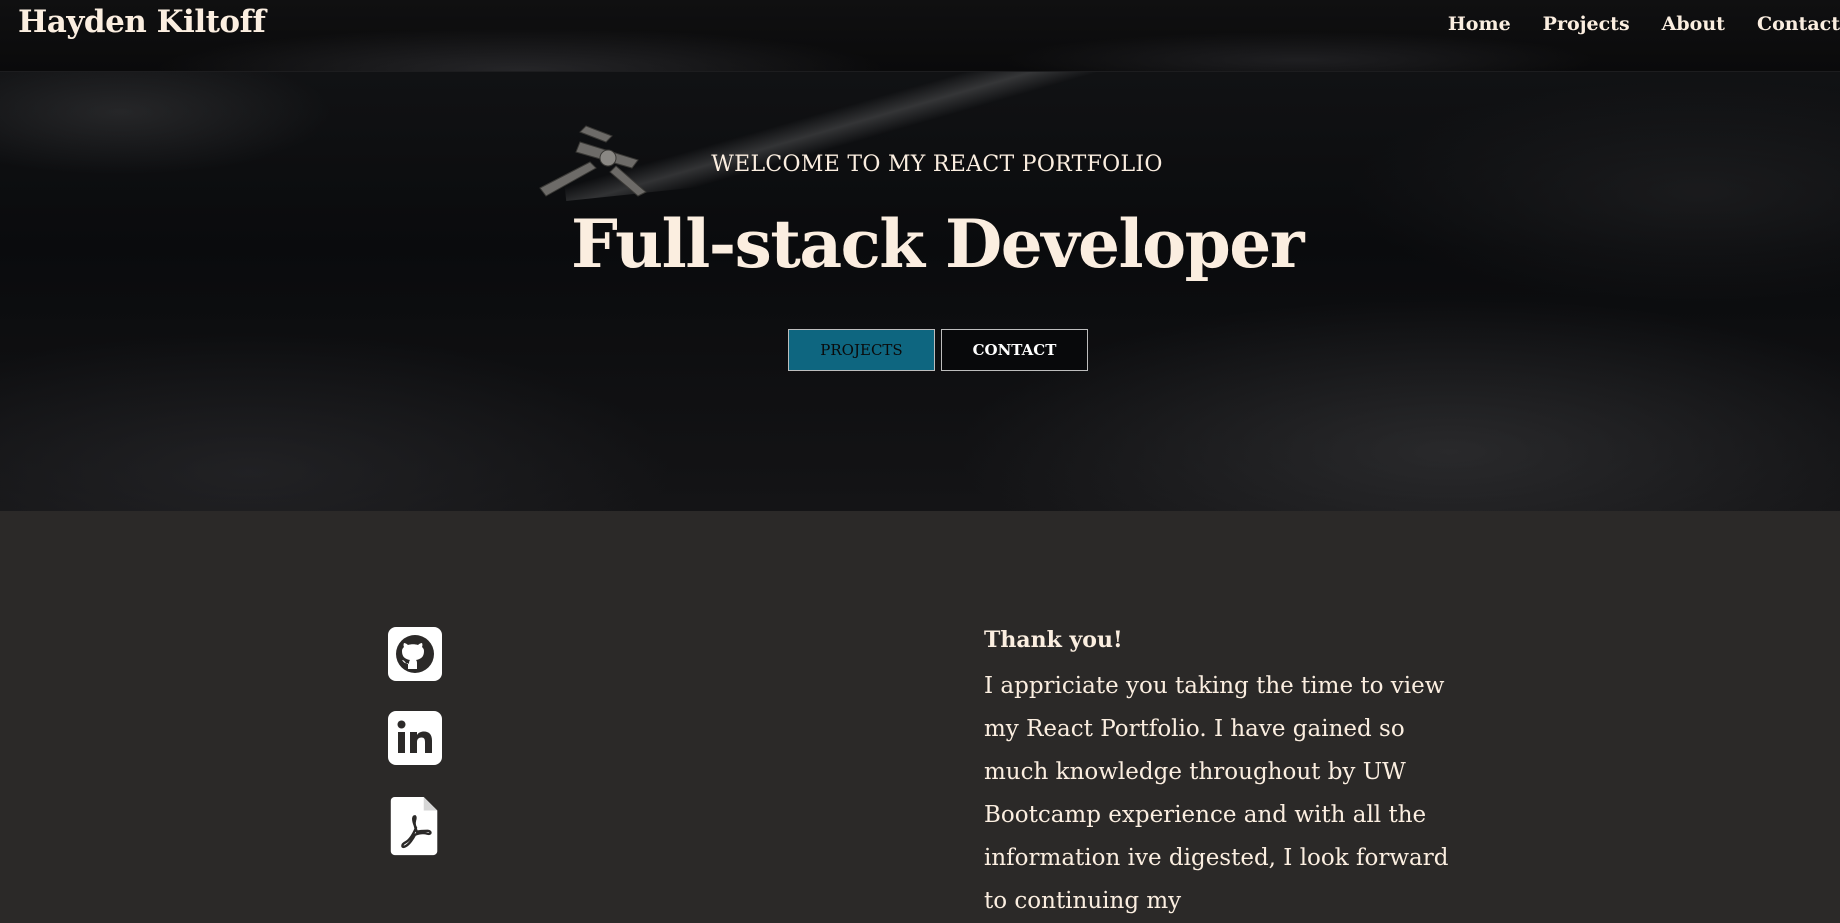 The height and width of the screenshot is (923, 1840). What do you see at coordinates (142, 22) in the screenshot?
I see `brand-logo: Hayden Kiltoff` at bounding box center [142, 22].